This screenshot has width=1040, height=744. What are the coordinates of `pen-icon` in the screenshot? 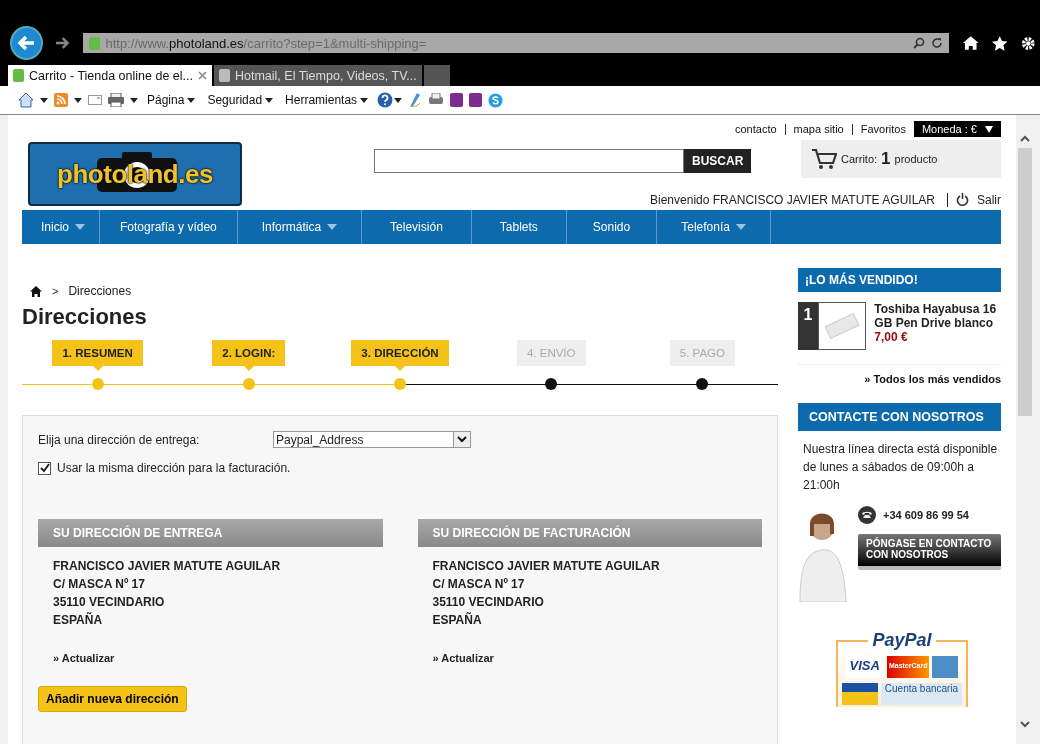 It's located at (415, 100).